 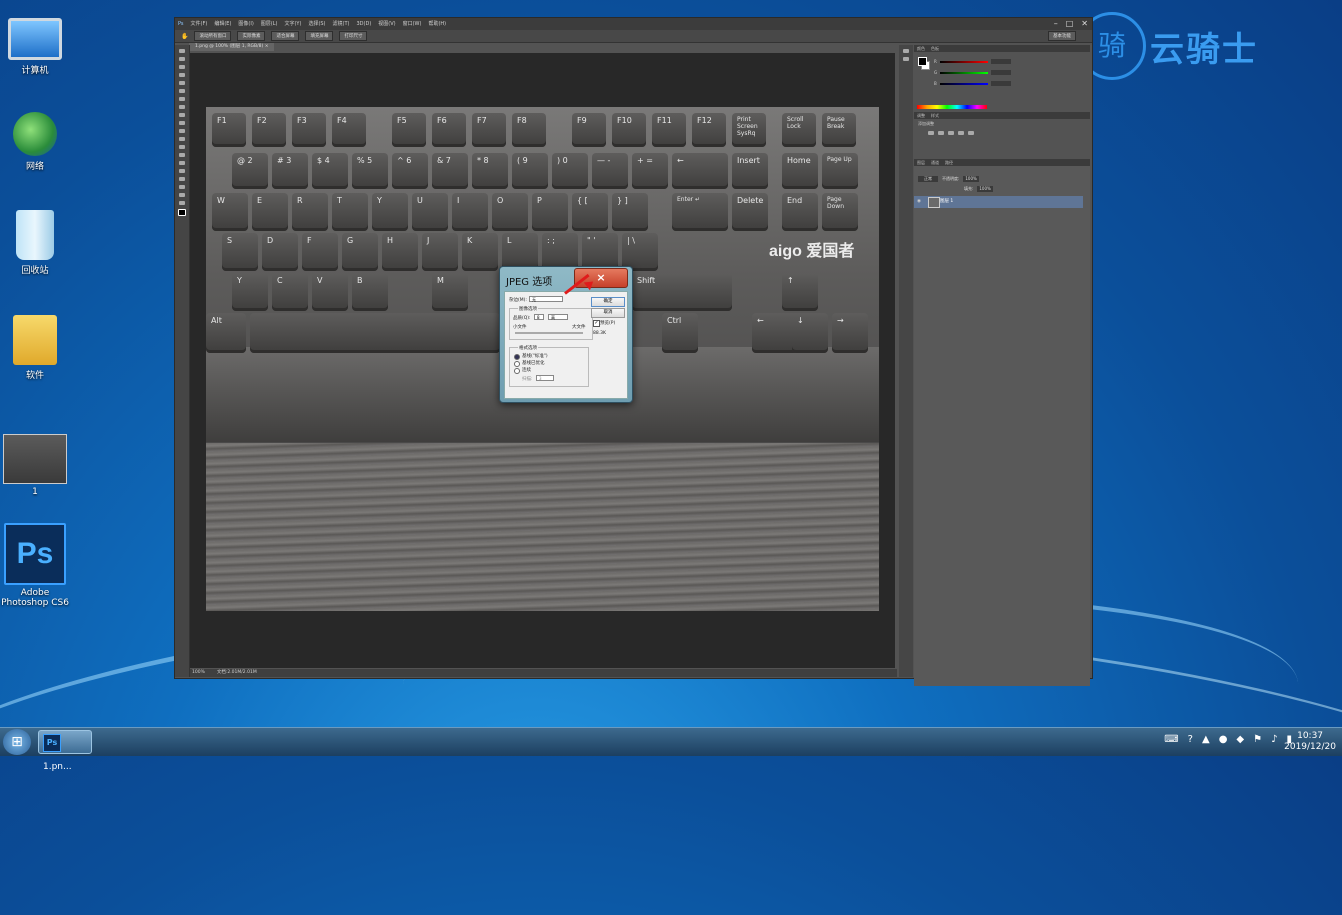 I want to click on fill-input: 100%, so click(x=985, y=189).